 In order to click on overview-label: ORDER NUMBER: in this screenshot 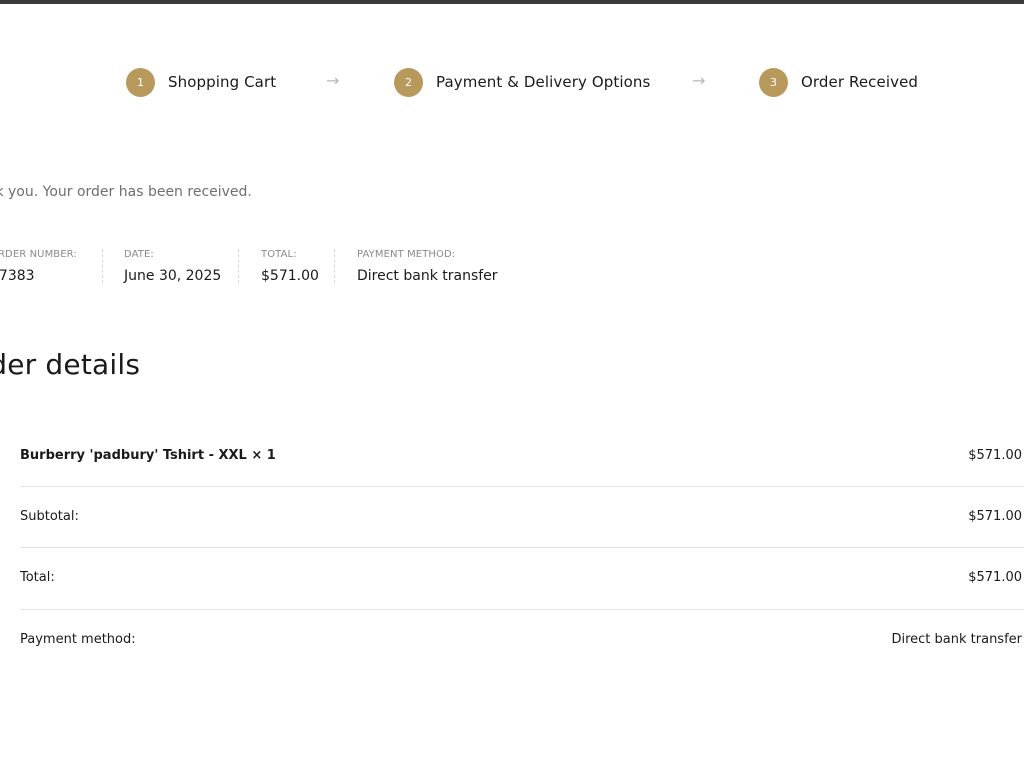, I will do `click(38, 254)`.